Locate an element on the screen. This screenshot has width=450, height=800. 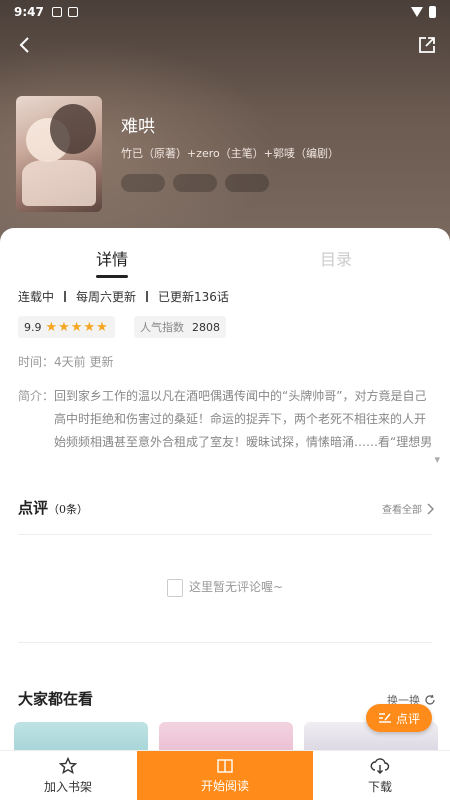
reviews-title: 点评 is located at coordinates (33, 508).